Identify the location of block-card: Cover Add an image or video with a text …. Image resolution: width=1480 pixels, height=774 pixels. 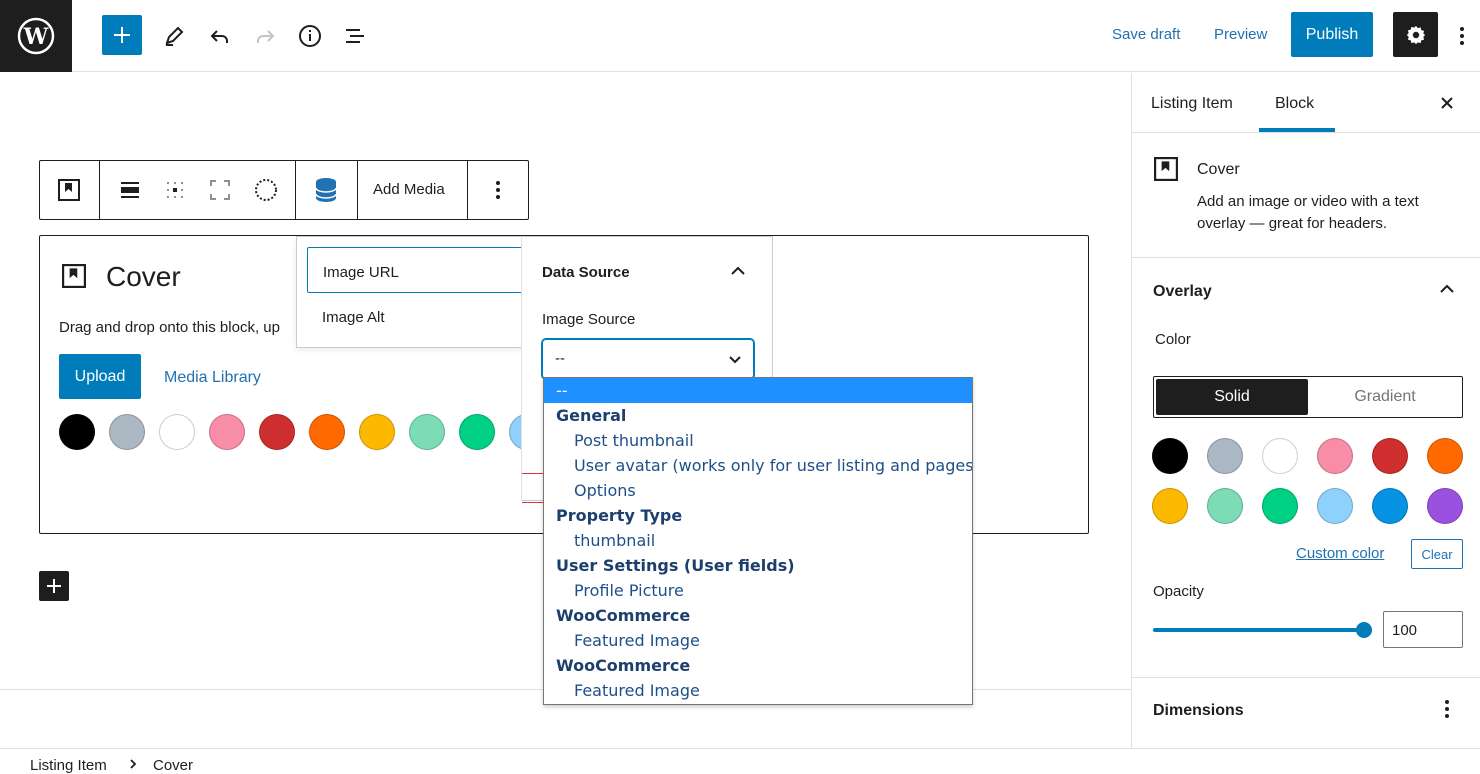
(1306, 195).